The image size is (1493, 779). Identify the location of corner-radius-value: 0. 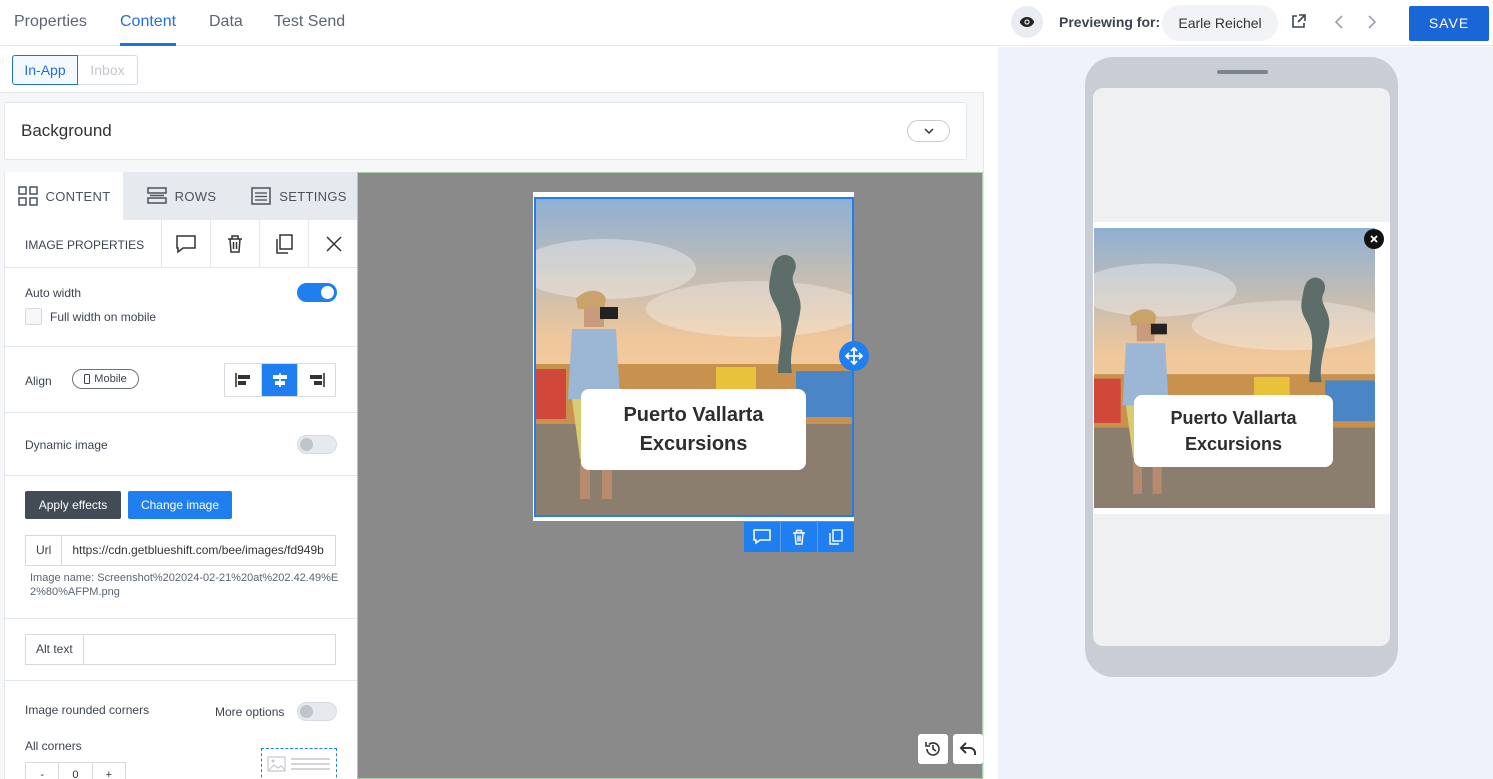
(76, 771).